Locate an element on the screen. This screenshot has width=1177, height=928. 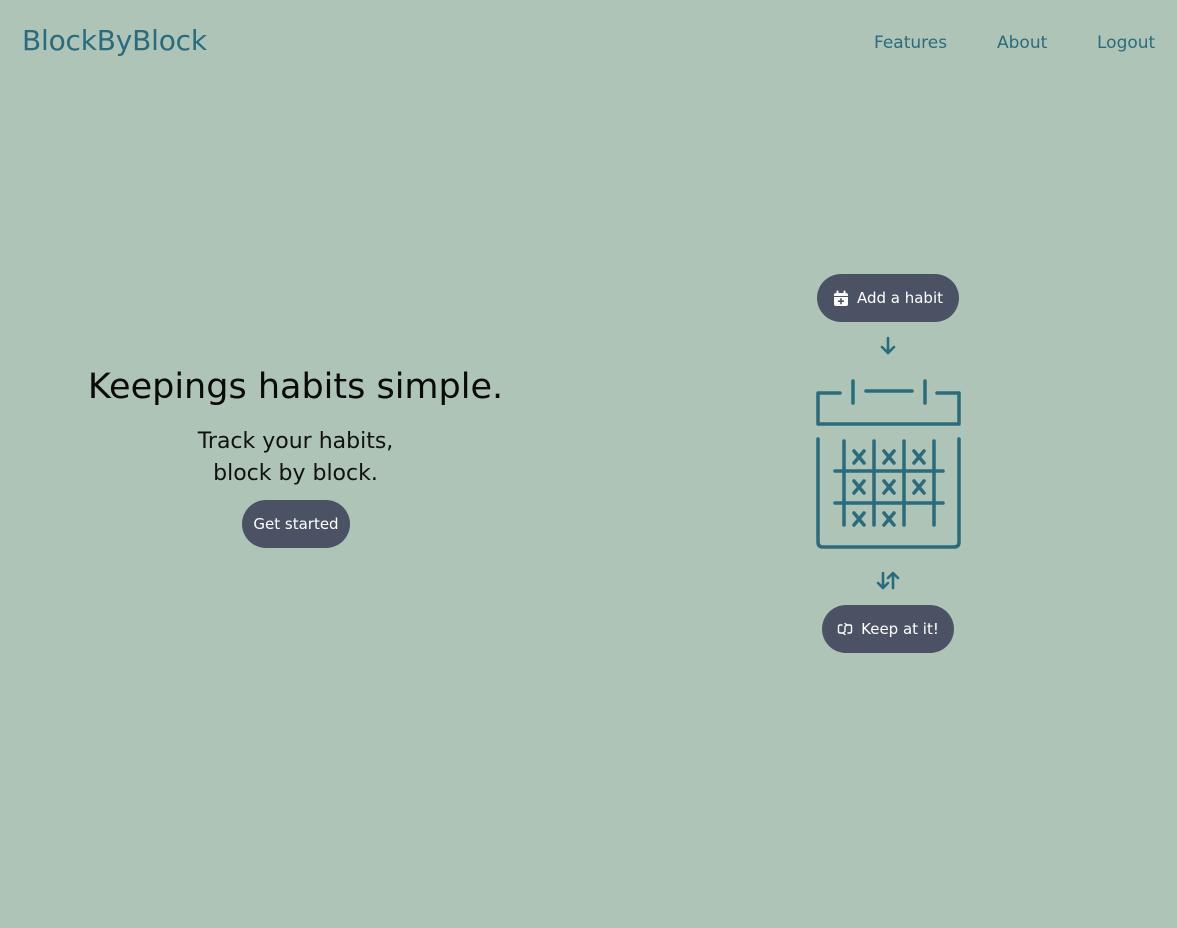
arrows-up-down-icon is located at coordinates (888, 580).